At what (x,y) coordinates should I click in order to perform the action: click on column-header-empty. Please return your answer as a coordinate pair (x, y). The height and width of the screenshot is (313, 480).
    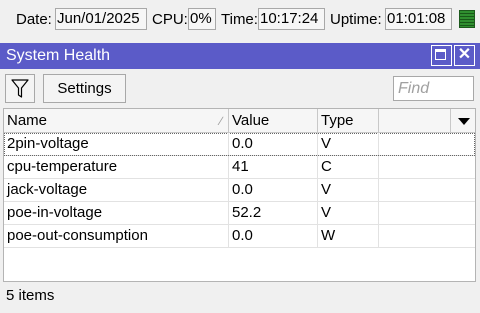
    Looking at the image, I should click on (415, 121).